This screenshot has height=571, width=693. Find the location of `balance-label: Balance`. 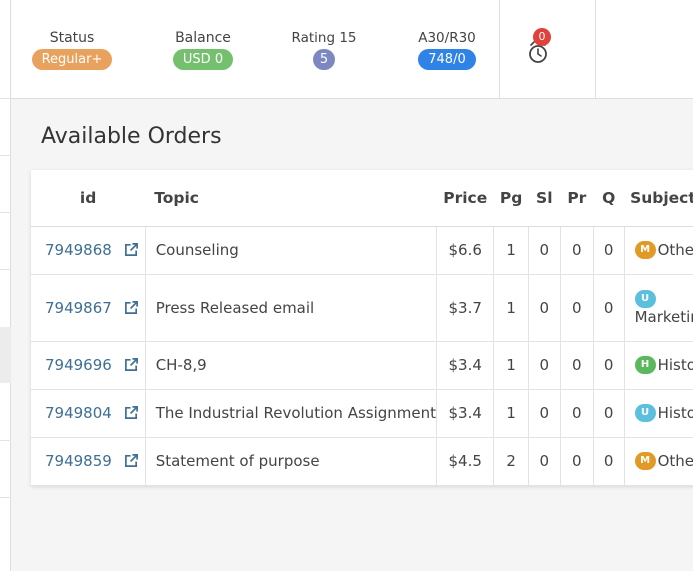

balance-label: Balance is located at coordinates (203, 38).